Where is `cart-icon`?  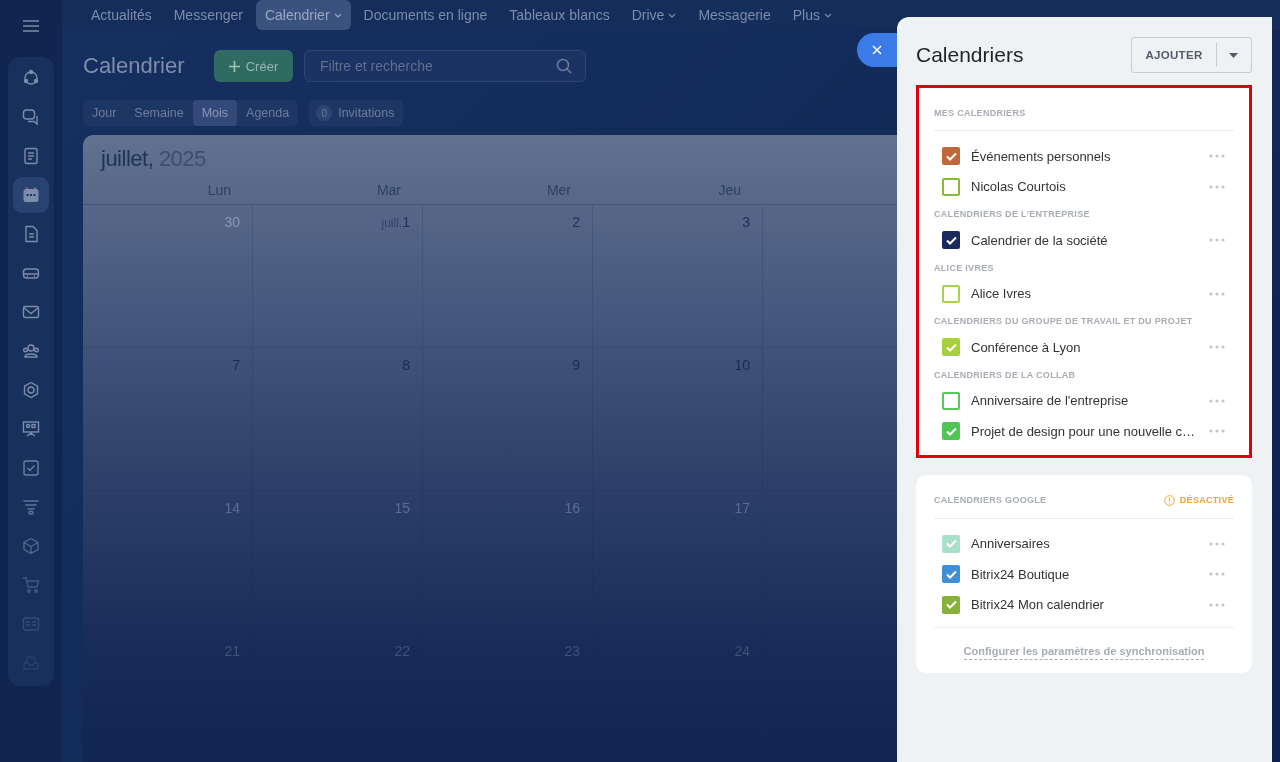
cart-icon is located at coordinates (31, 585).